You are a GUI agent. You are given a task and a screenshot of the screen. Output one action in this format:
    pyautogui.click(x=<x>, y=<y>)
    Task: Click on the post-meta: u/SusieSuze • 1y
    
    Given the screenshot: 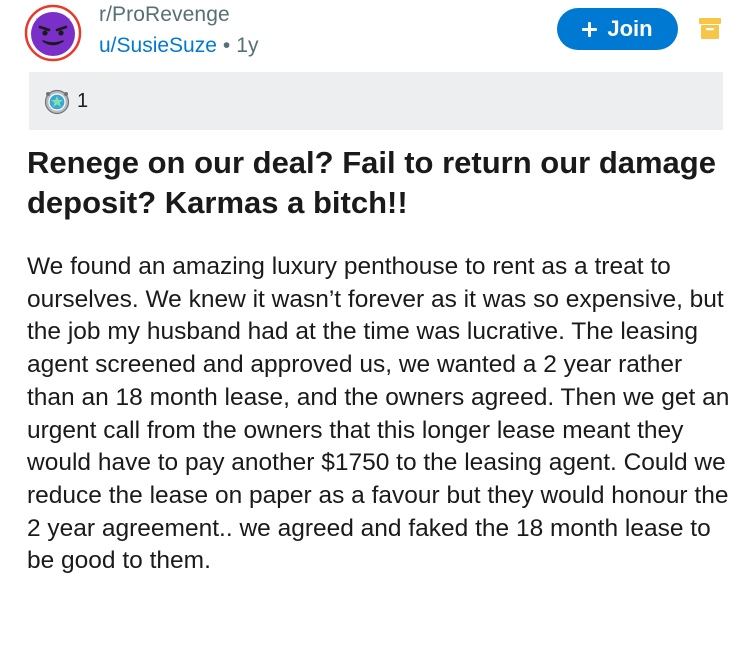 What is the action you would take?
    pyautogui.click(x=178, y=46)
    